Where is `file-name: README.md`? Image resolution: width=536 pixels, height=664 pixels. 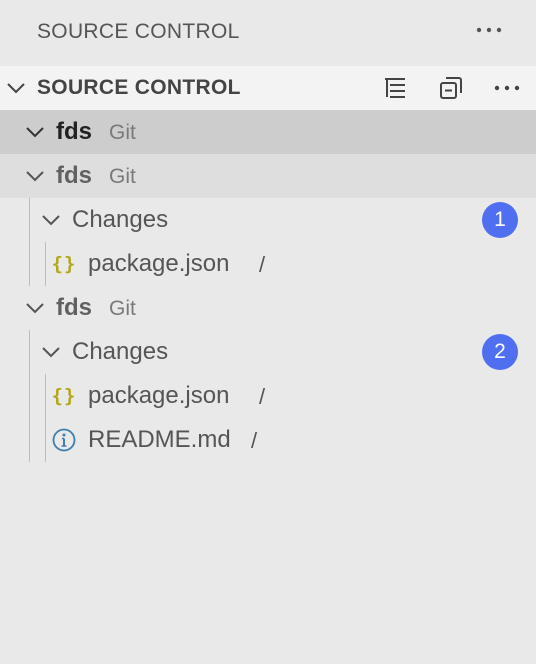
file-name: README.md is located at coordinates (159, 439).